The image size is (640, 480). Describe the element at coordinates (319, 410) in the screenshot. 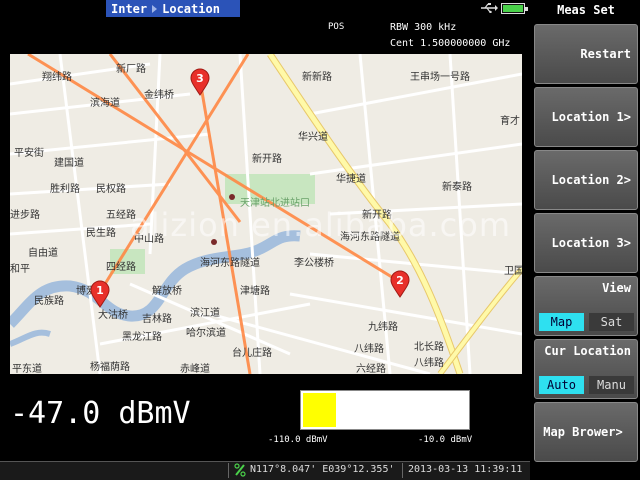

I see `signal-meter-fill` at that location.